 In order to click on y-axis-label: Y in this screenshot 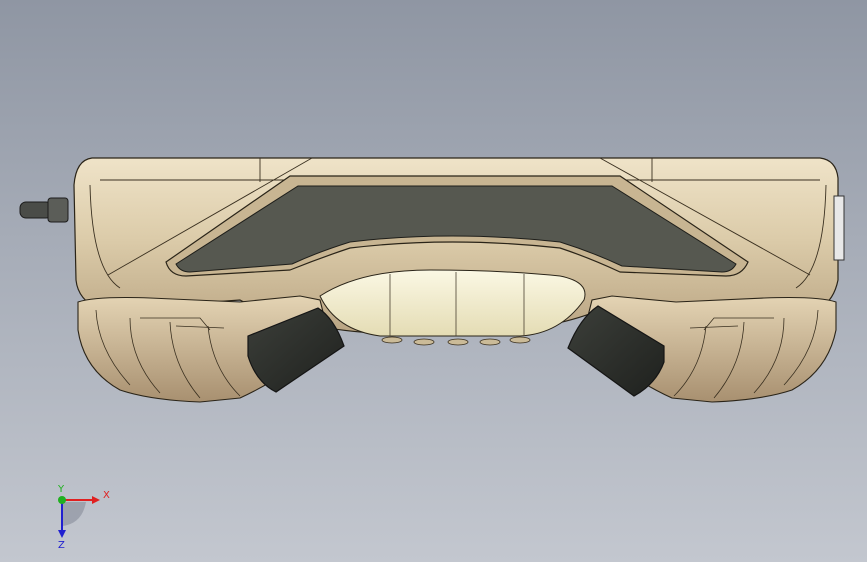, I will do `click(61, 489)`.